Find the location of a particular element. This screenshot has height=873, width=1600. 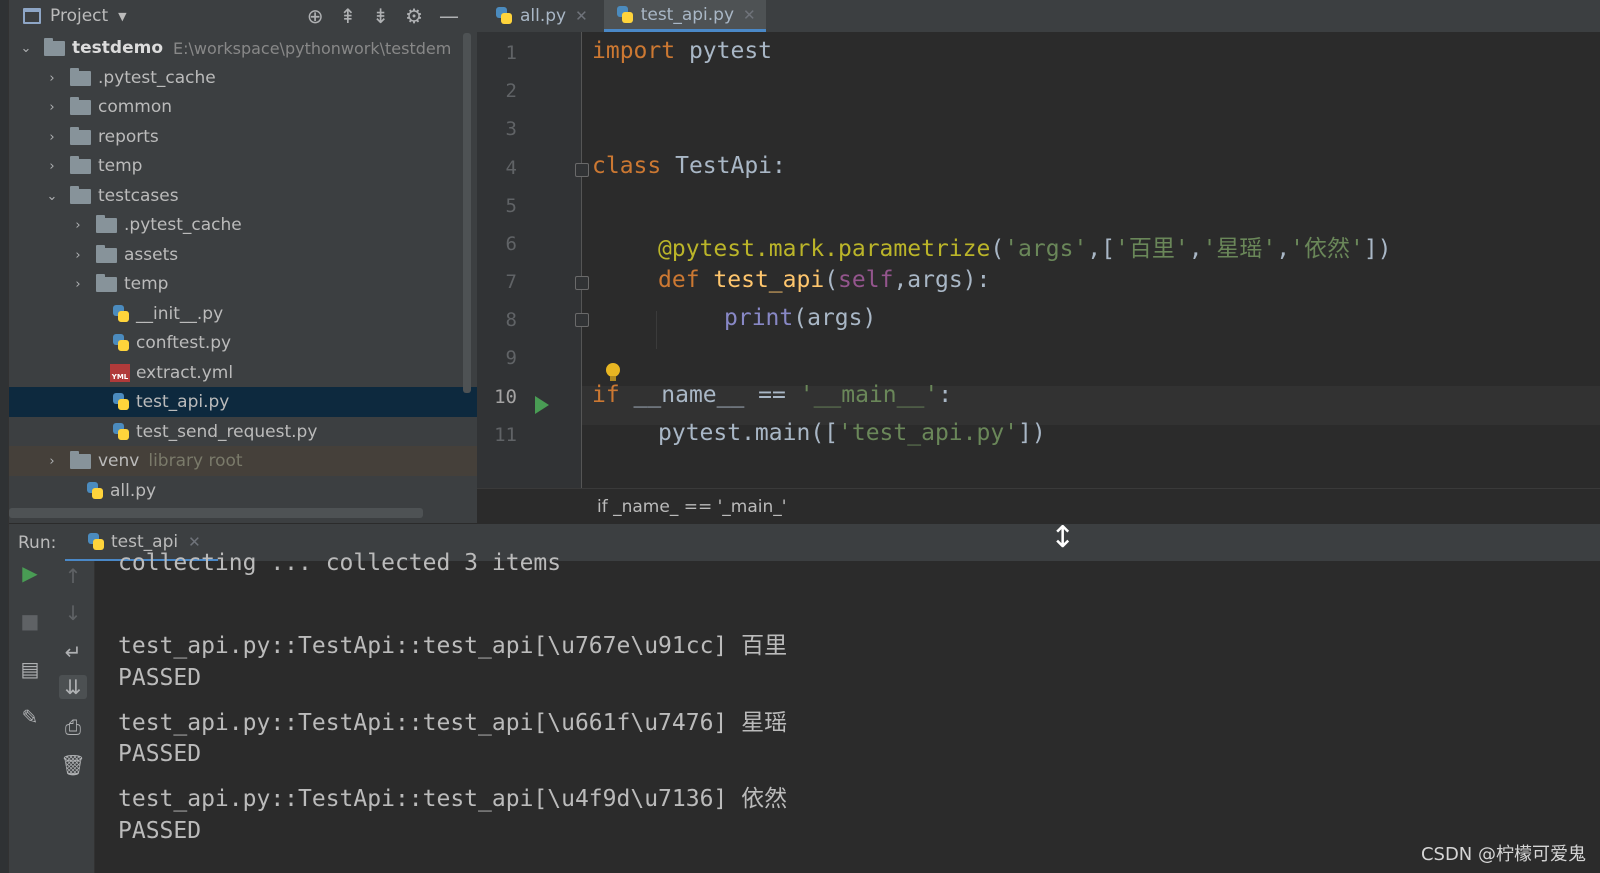

tree-item-label: temp is located at coordinates (120, 166).